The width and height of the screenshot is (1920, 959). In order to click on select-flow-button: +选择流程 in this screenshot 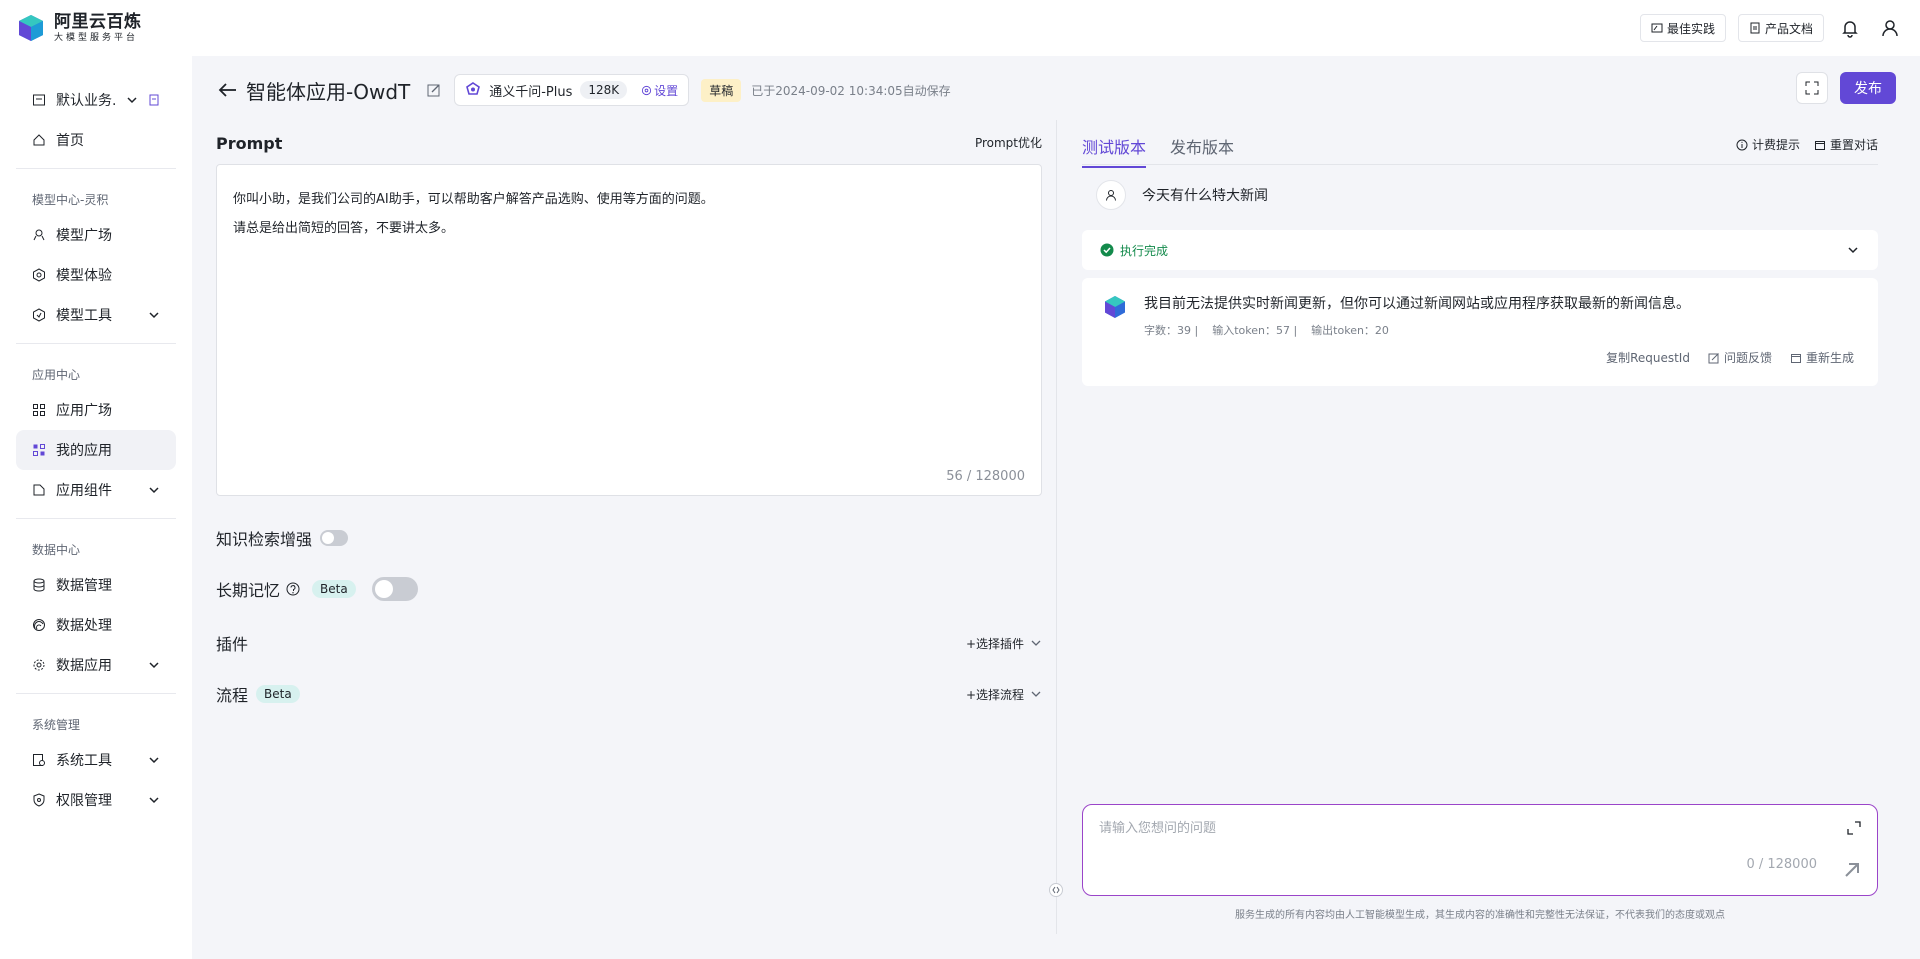, I will do `click(1004, 694)`.